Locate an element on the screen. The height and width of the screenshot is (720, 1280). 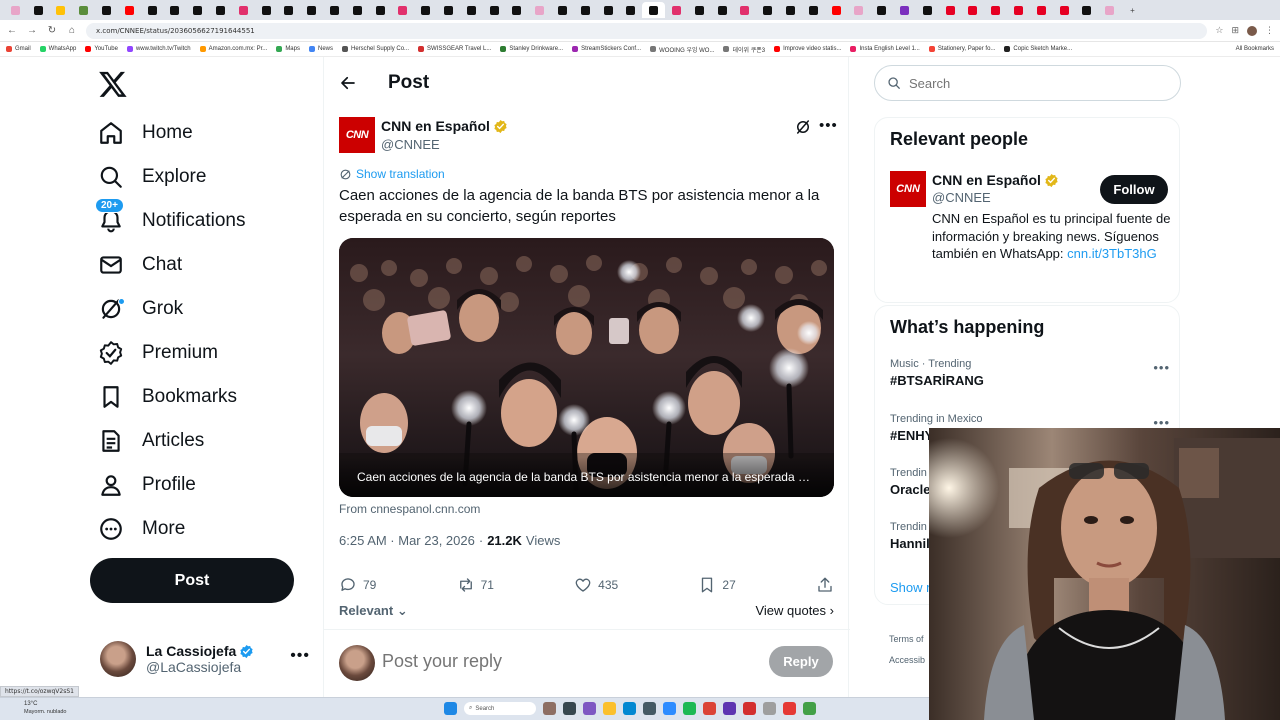
taskbar-search: ⌕ Search is located at coordinates (500, 708).